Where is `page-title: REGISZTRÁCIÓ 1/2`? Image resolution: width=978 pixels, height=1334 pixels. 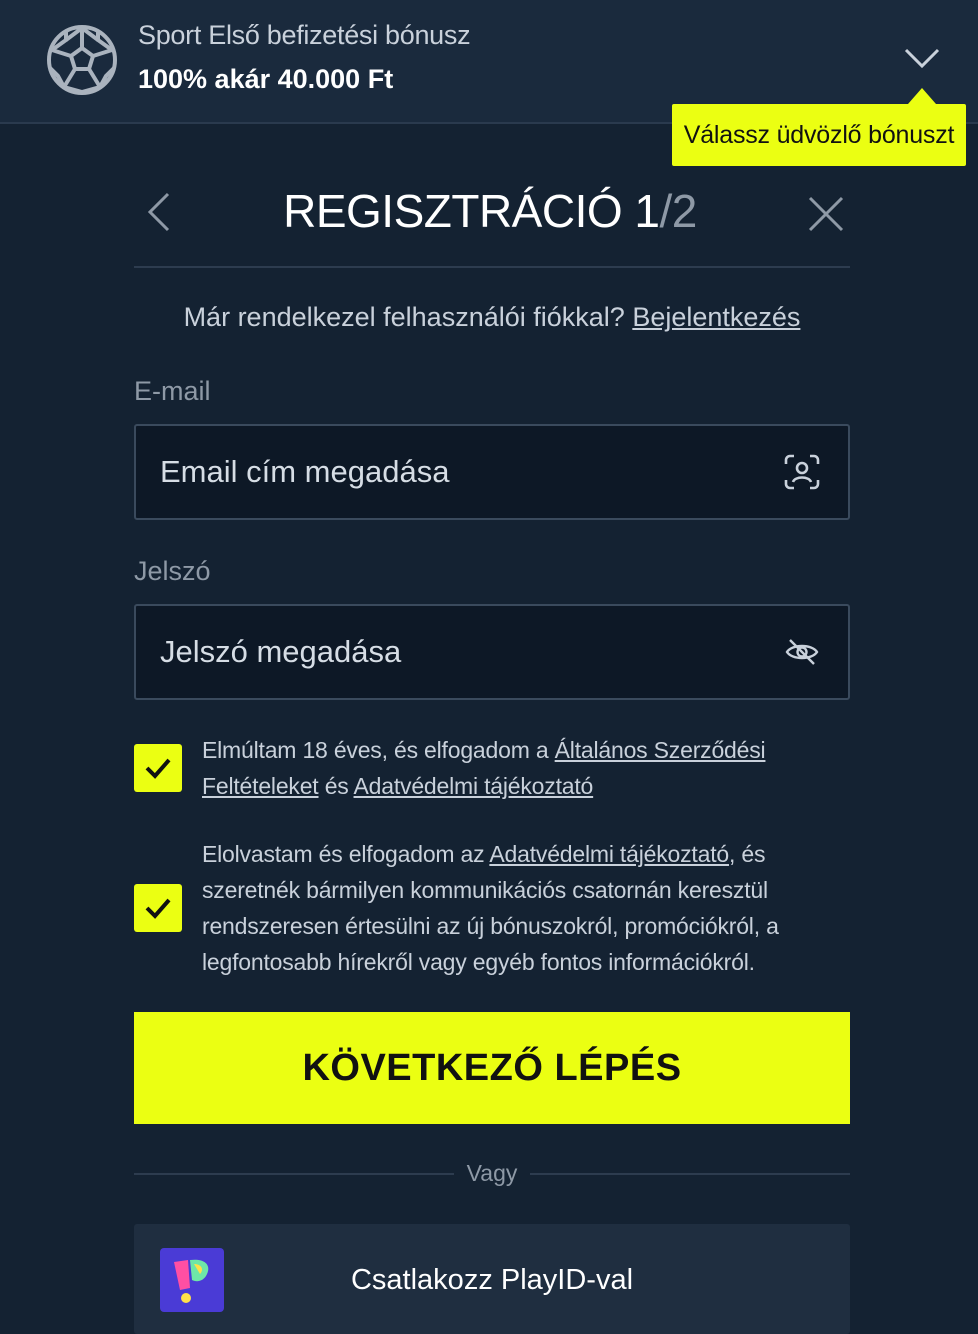 page-title: REGISZTRÁCIÓ 1/2 is located at coordinates (490, 211).